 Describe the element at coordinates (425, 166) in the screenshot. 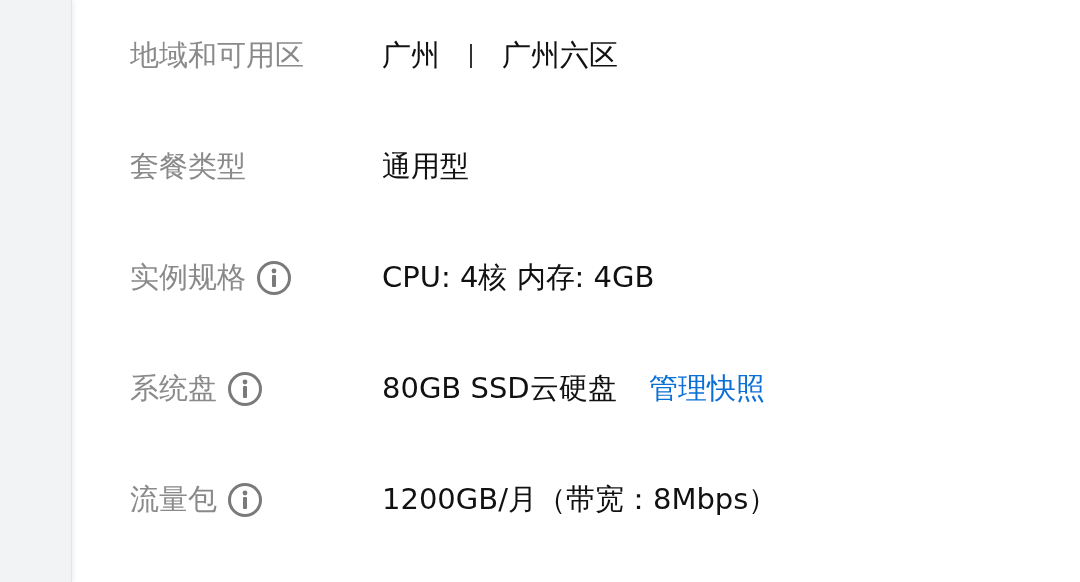

I see `field-value: 通用型` at that location.